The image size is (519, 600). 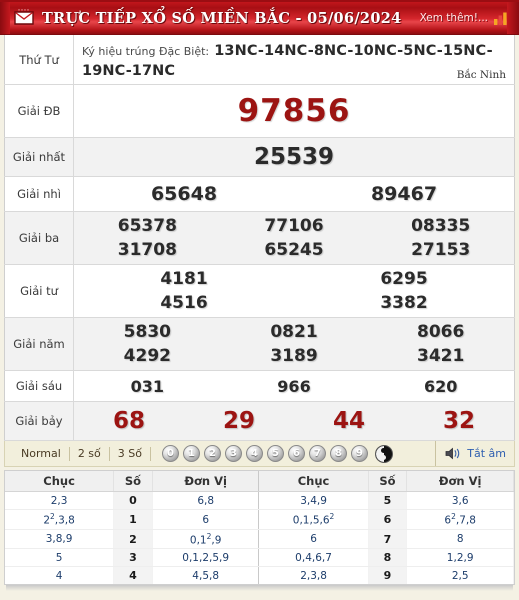 I want to click on mode-three-digit: 3 Số, so click(x=130, y=453).